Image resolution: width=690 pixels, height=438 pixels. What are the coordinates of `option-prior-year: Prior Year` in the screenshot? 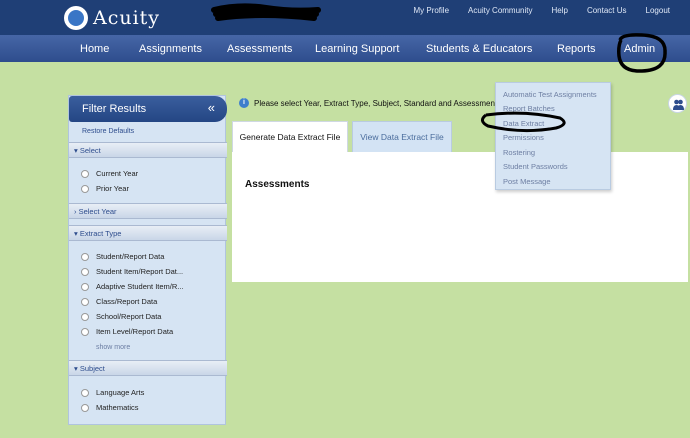 It's located at (105, 188).